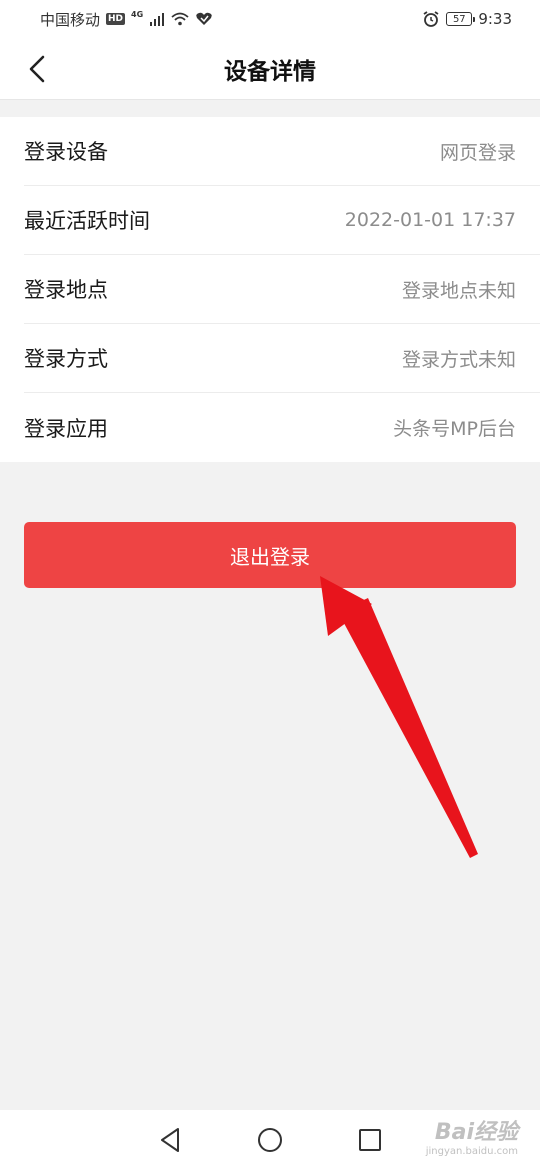  What do you see at coordinates (66, 359) in the screenshot?
I see `row-label: 登录方式` at bounding box center [66, 359].